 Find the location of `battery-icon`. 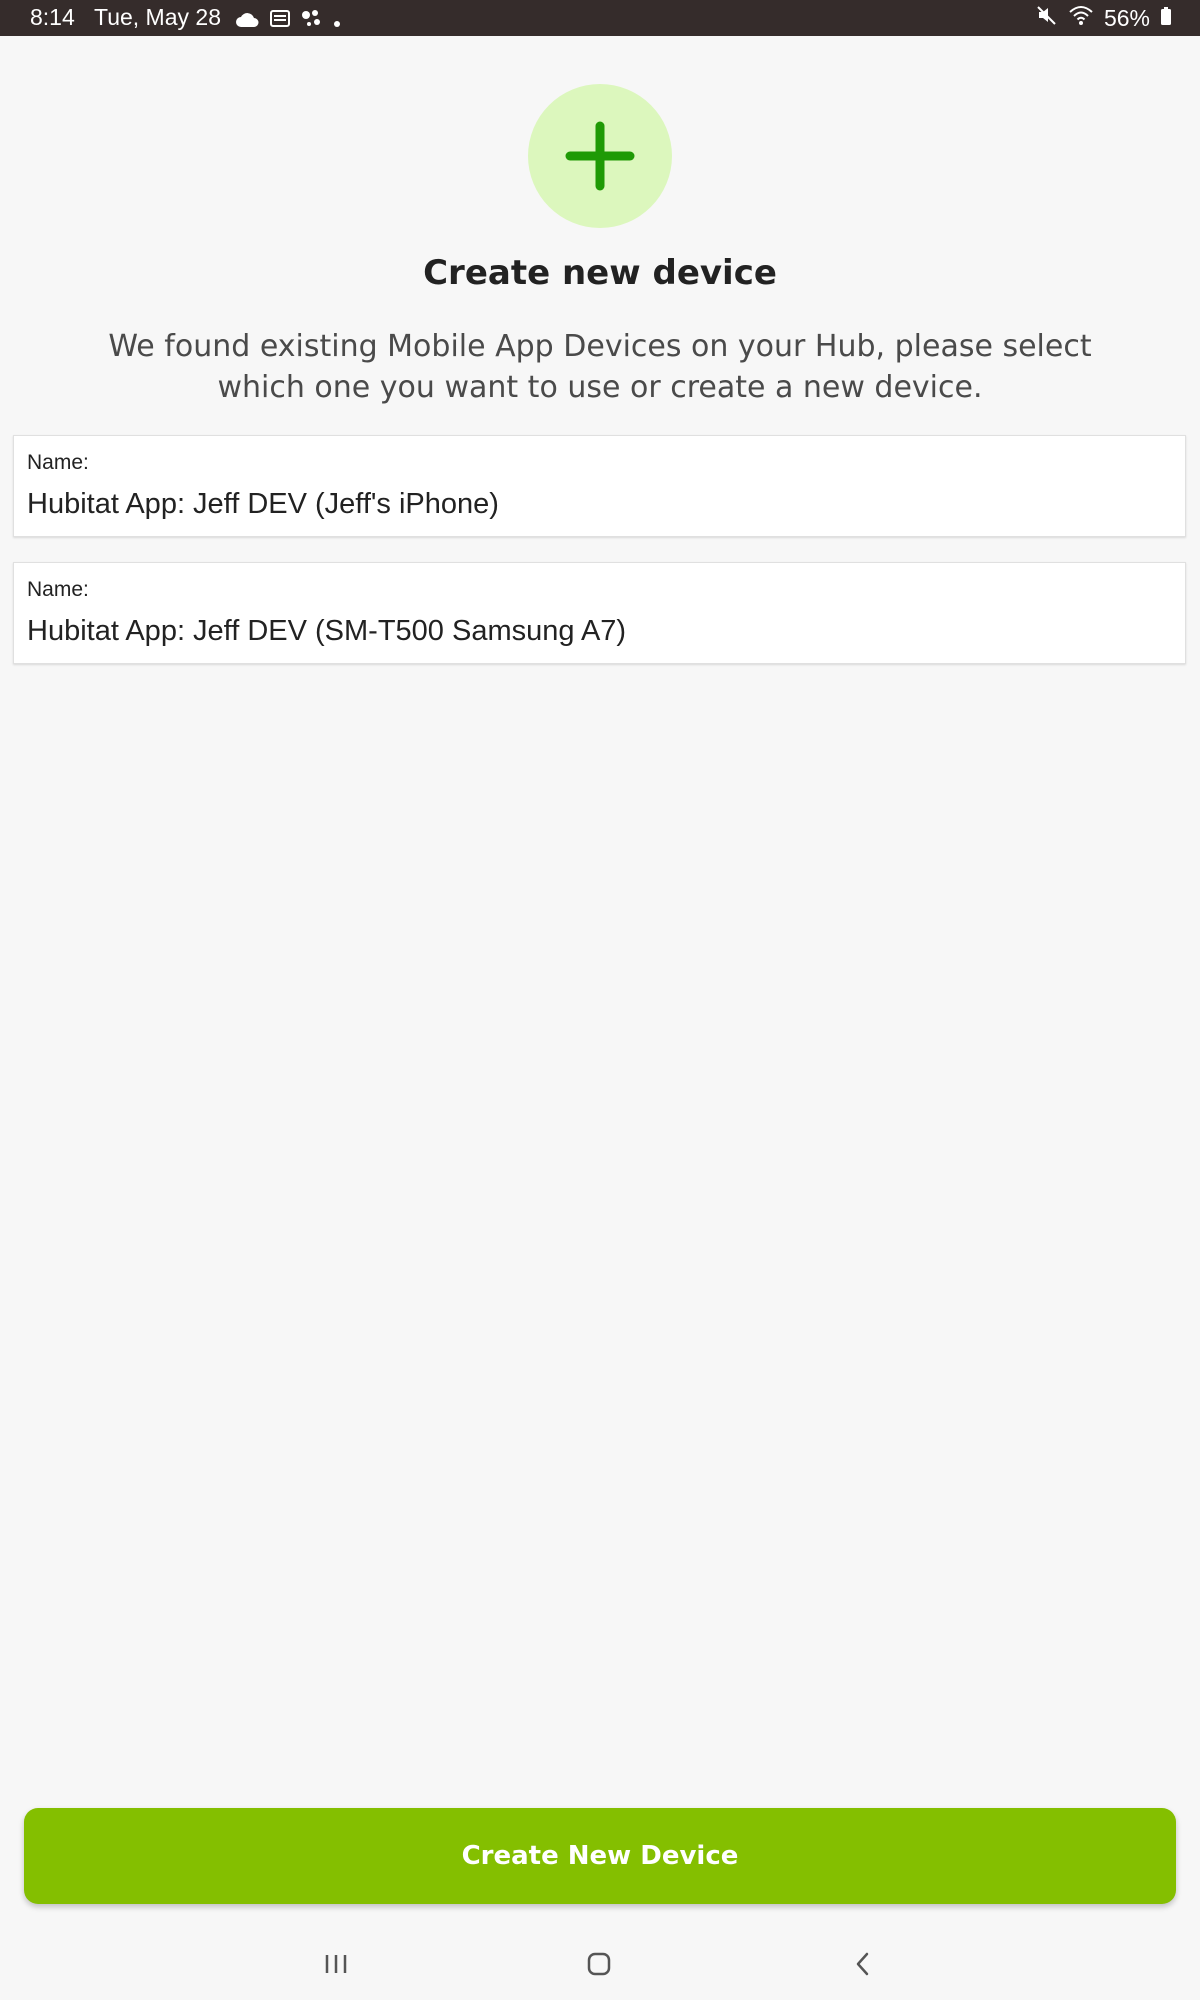

battery-icon is located at coordinates (1166, 18).